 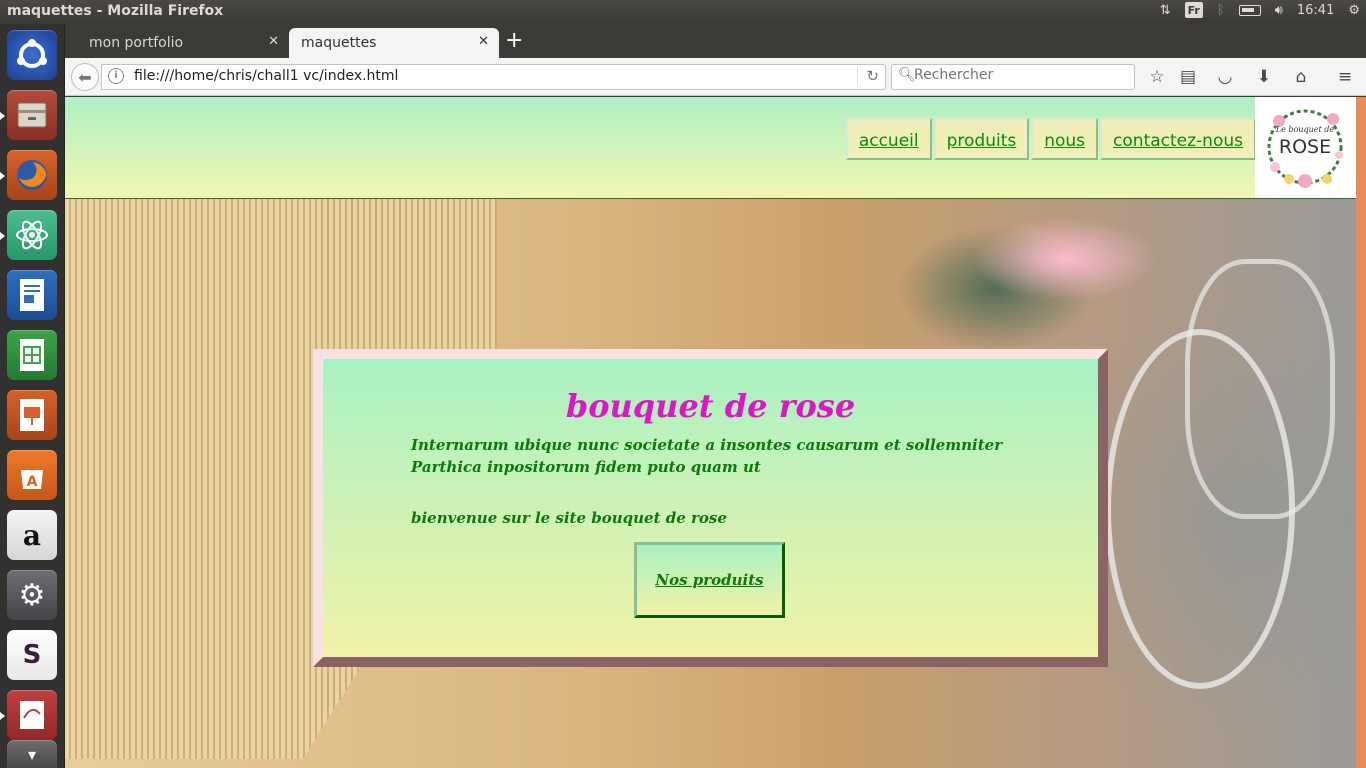 I want to click on tab-maquettes: maquettes ✕, so click(x=394, y=43).